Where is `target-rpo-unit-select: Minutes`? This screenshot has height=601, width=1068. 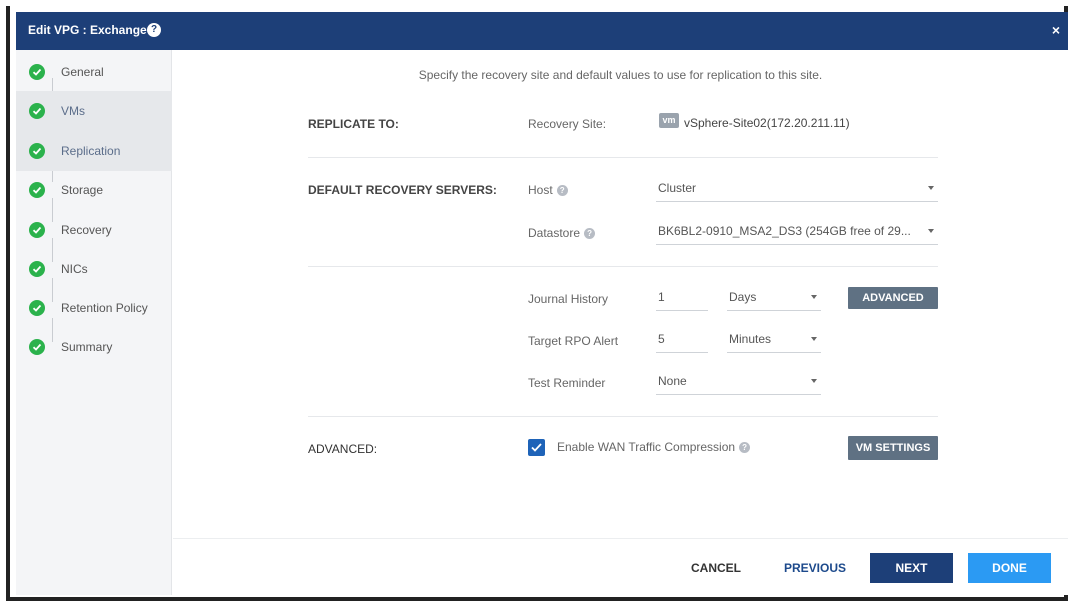
target-rpo-unit-select: Minutes is located at coordinates (774, 340).